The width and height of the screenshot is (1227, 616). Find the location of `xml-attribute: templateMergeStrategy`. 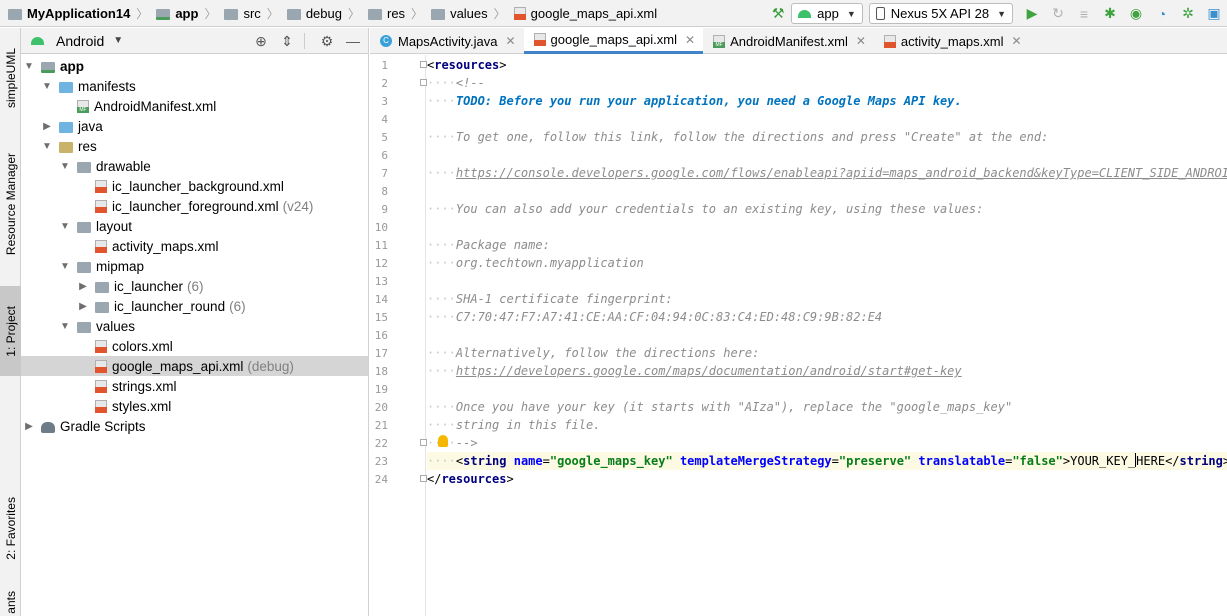

xml-attribute: templateMergeStrategy is located at coordinates (755, 461).